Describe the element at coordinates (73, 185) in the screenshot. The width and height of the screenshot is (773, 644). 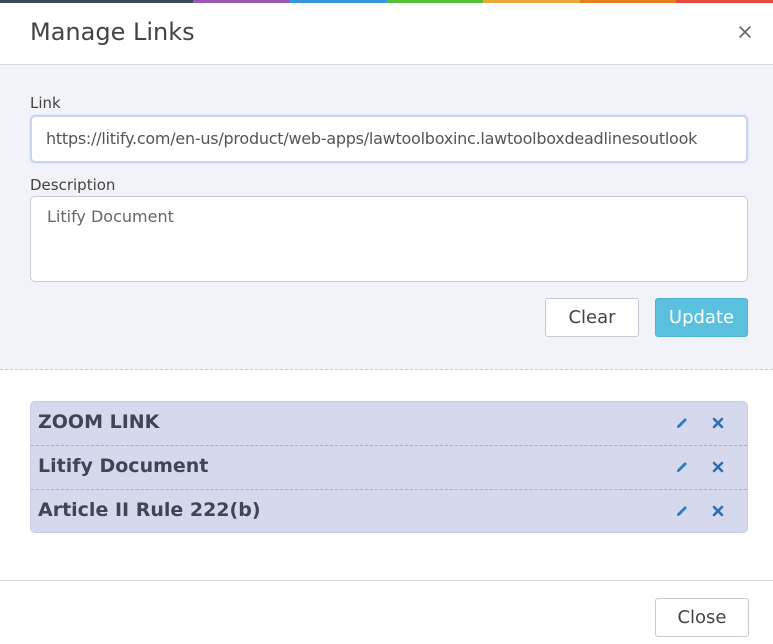
I see `description-label: Description` at that location.